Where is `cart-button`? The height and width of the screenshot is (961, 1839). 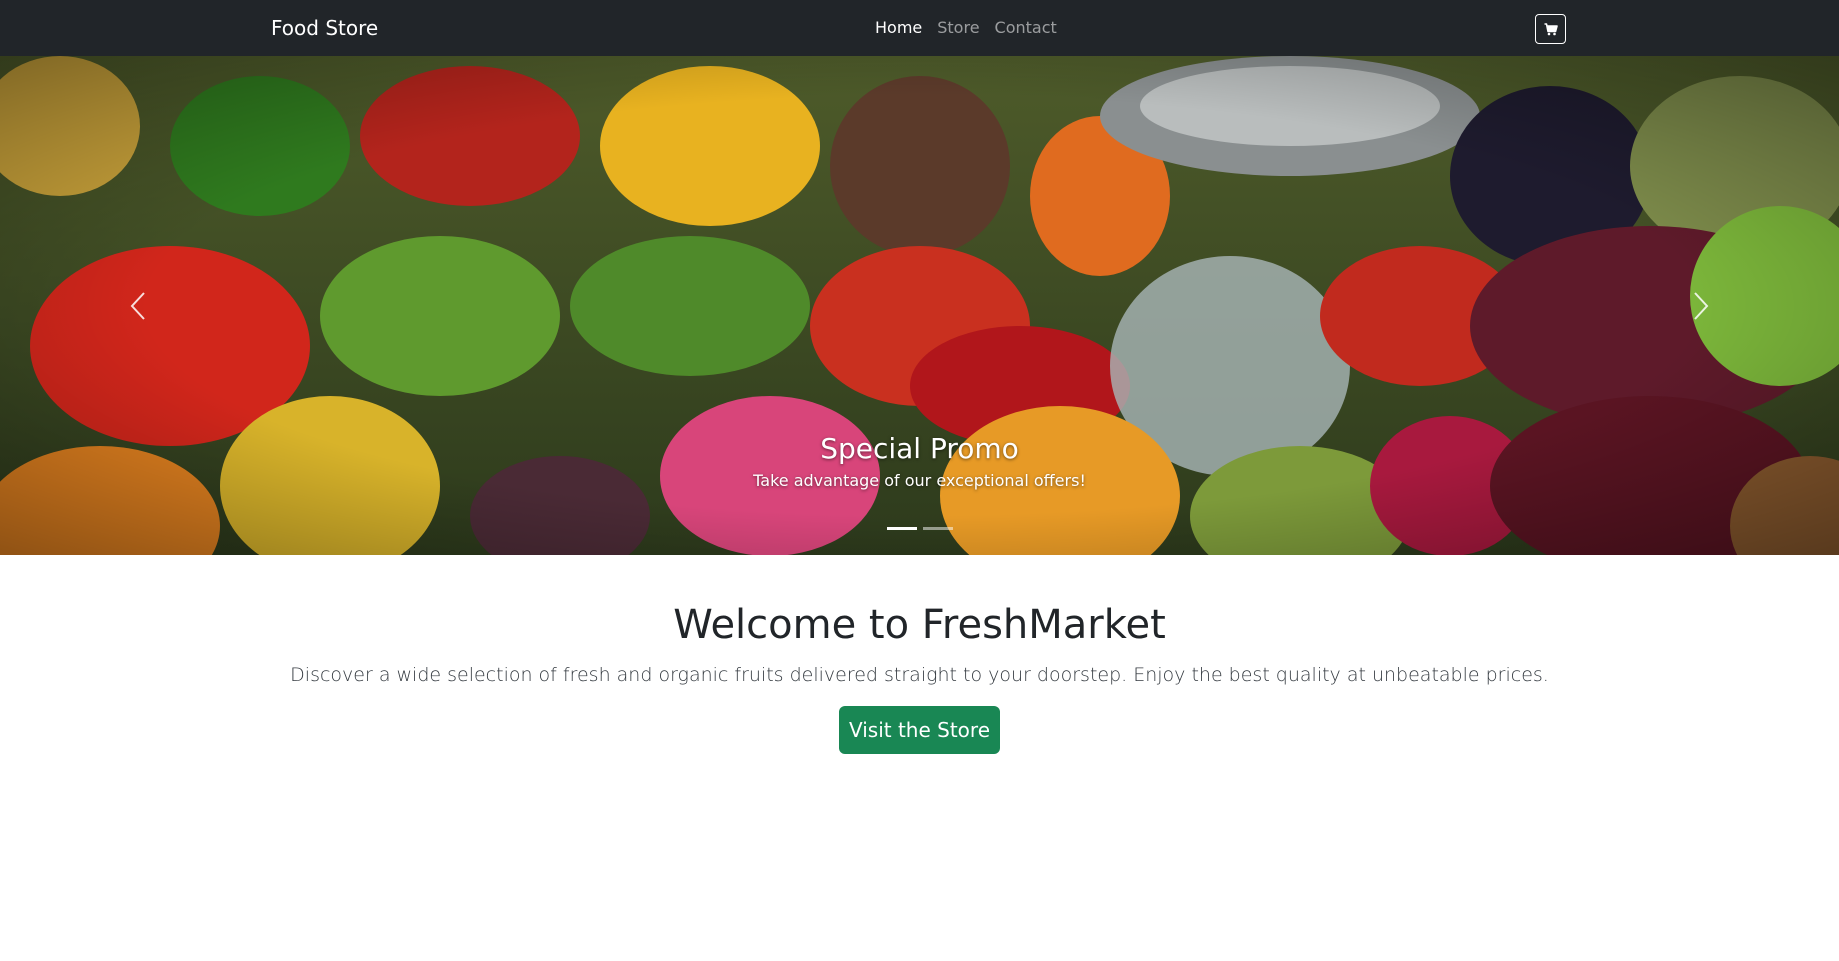
cart-button is located at coordinates (1550, 29).